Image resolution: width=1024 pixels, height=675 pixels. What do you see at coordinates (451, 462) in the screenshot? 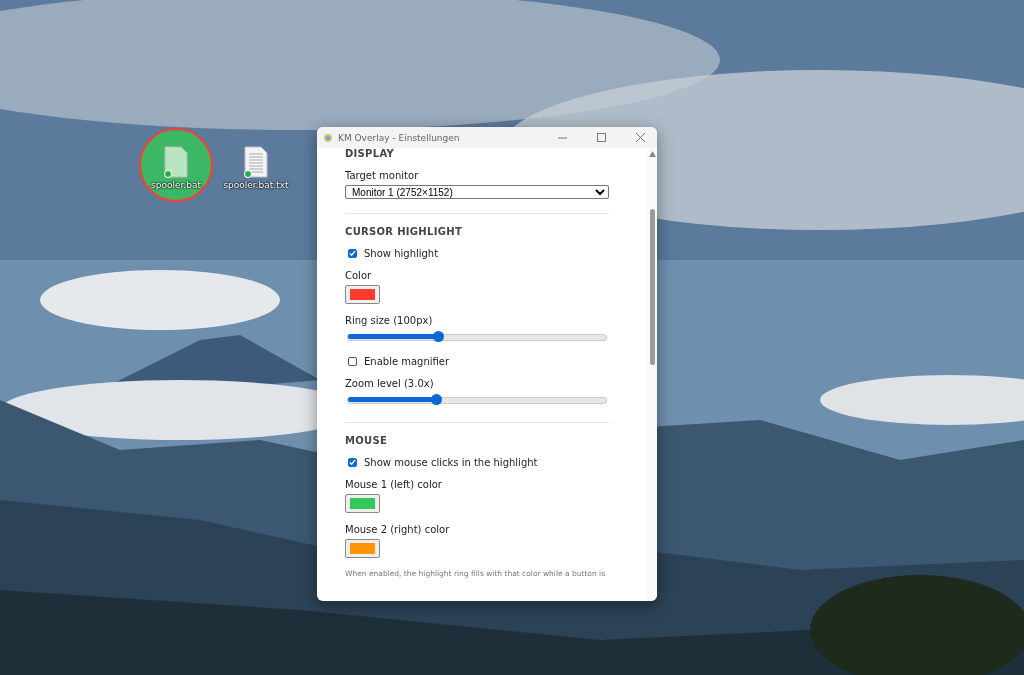
I see `checkbox-label: Show mouse clicks in the highlight` at bounding box center [451, 462].